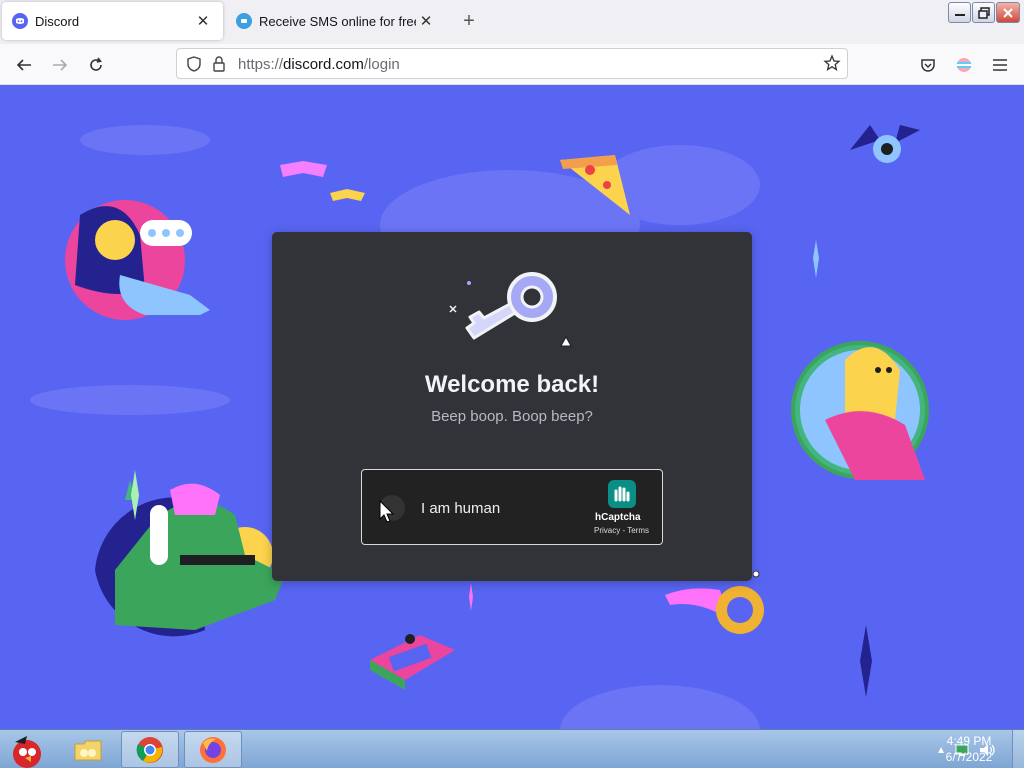 This screenshot has height=768, width=1024. I want to click on windows-taskbar: ▲ 4:49 PM 6/7/2022, so click(512, 748).